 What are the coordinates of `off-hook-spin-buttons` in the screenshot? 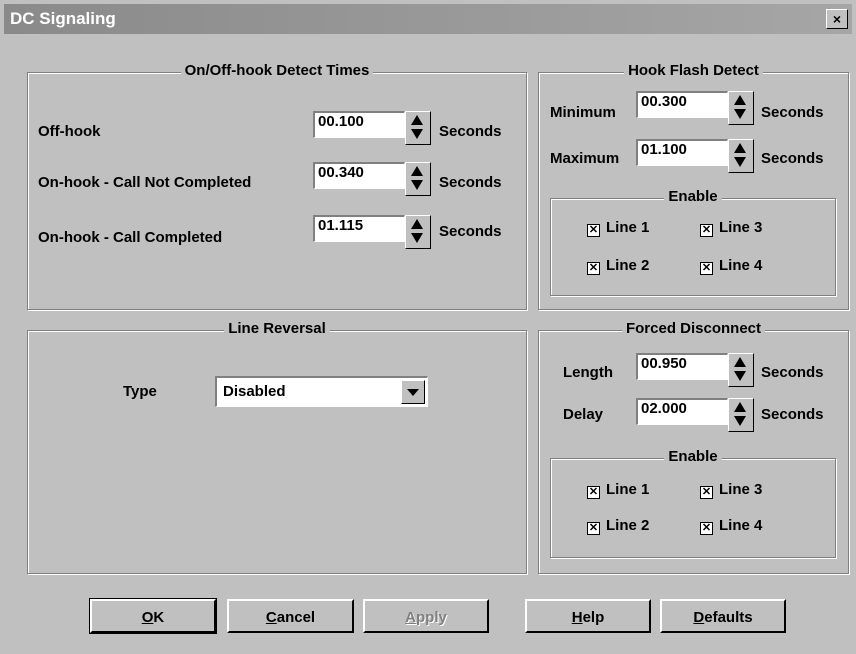 It's located at (418, 128).